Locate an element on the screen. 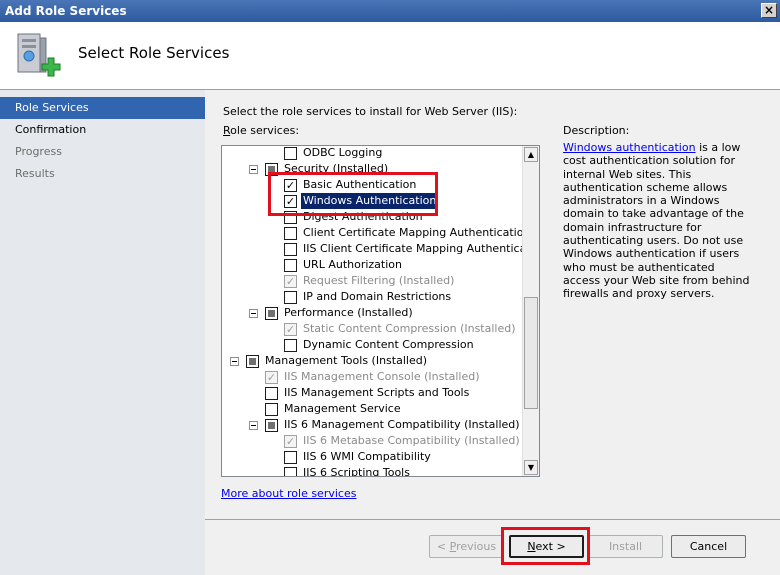 This screenshot has height=575, width=780. tree-item: Dynamic Content Compression is located at coordinates (372, 345).